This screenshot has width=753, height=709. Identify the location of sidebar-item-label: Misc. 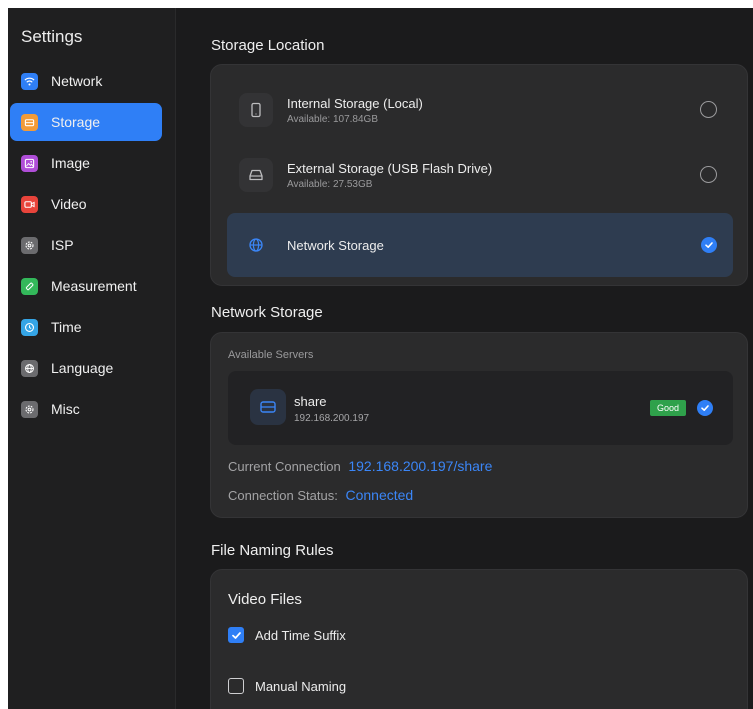
(65, 409).